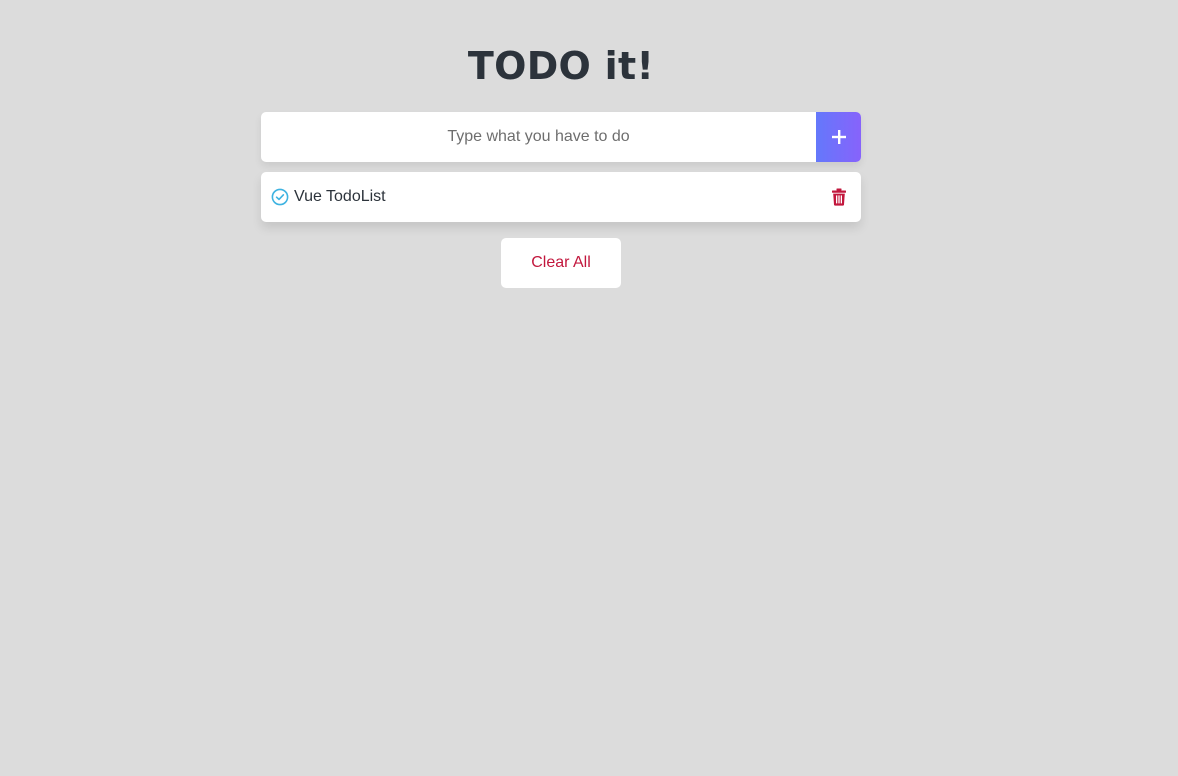 The image size is (1178, 776). I want to click on todo-item-text: Vue TodoList, so click(340, 196).